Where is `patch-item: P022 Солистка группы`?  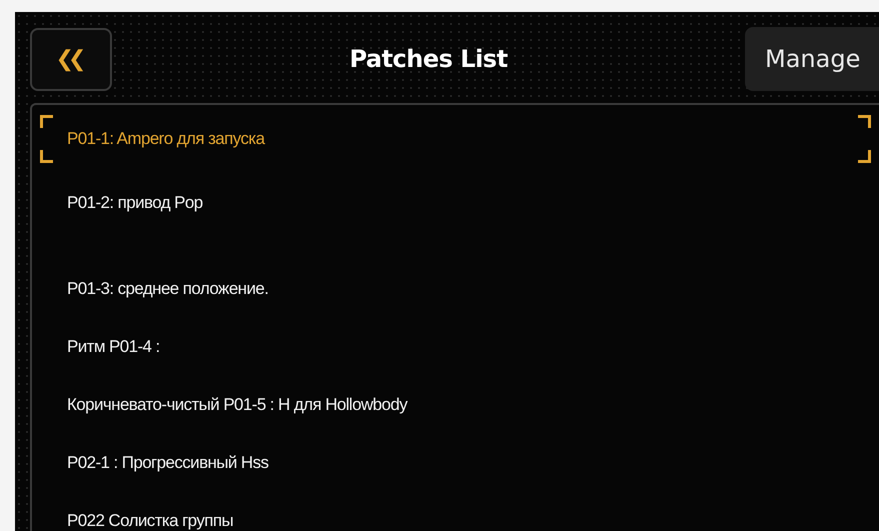
patch-item: P022 Солистка группы is located at coordinates (455, 512).